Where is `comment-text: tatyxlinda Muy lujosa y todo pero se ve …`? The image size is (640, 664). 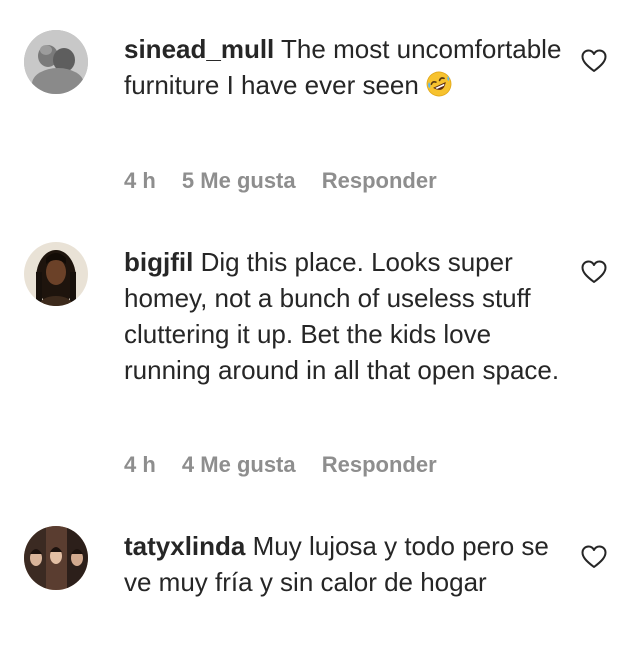 comment-text: tatyxlinda Muy lujosa y todo pero se ve … is located at coordinates (344, 564).